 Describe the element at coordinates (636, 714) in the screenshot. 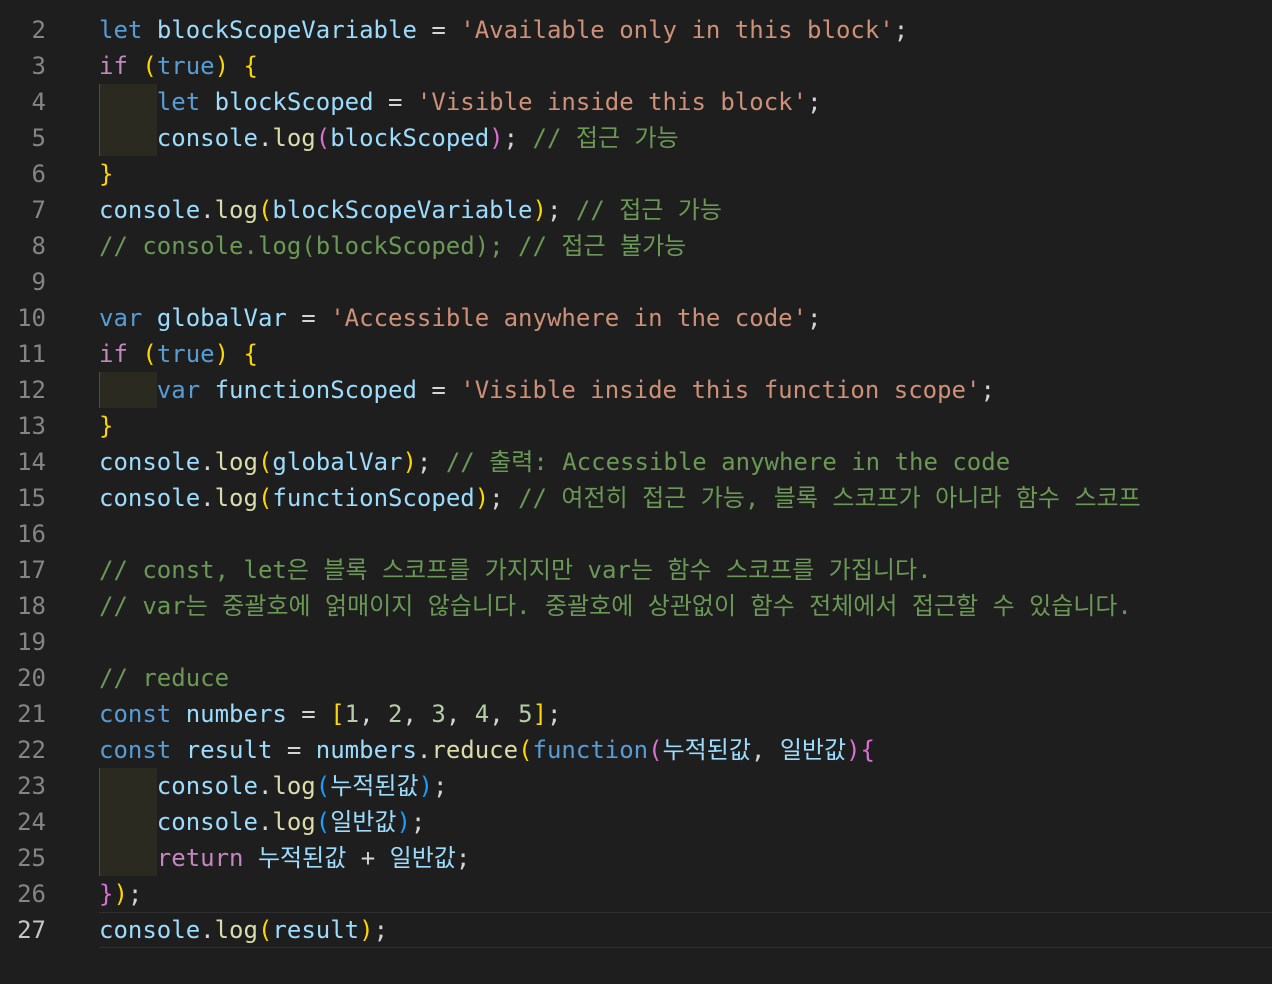

I see `code-line: 21 const numbers = [1, 2, 3, 4, 5];` at that location.